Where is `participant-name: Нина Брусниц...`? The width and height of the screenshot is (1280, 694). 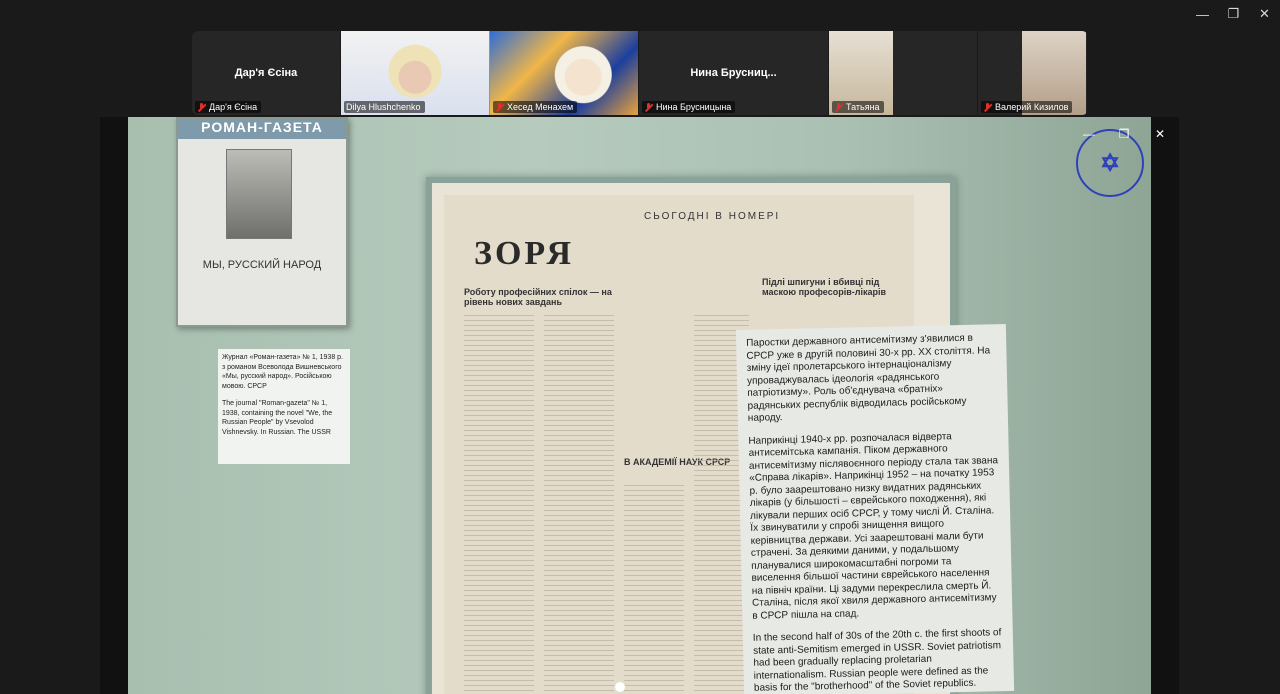
participant-name: Нина Брусниц... is located at coordinates (733, 73).